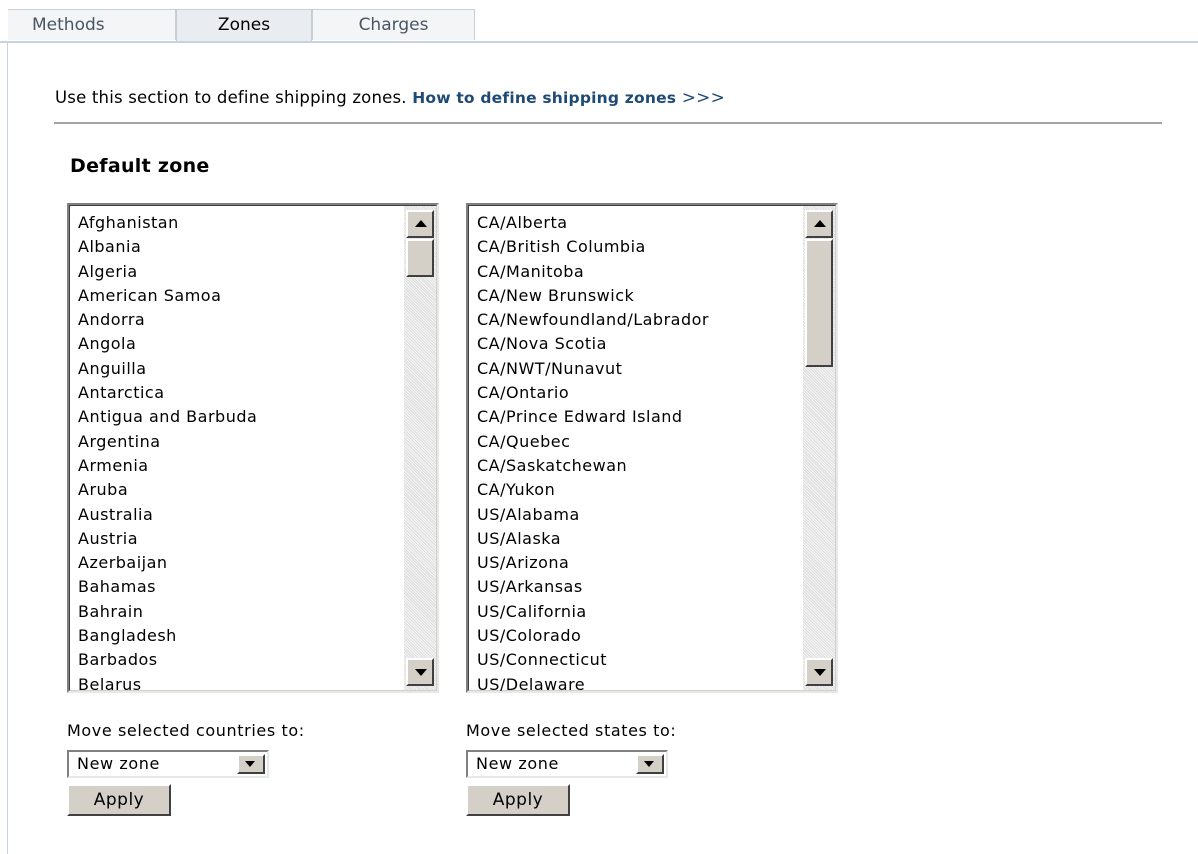  I want to click on list-item: Bangladesh, so click(236, 636).